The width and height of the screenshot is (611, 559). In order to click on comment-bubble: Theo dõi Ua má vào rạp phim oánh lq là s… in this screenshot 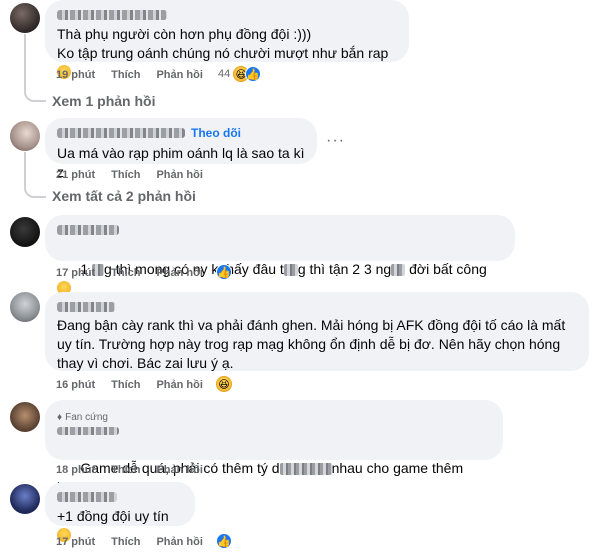, I will do `click(181, 149)`.